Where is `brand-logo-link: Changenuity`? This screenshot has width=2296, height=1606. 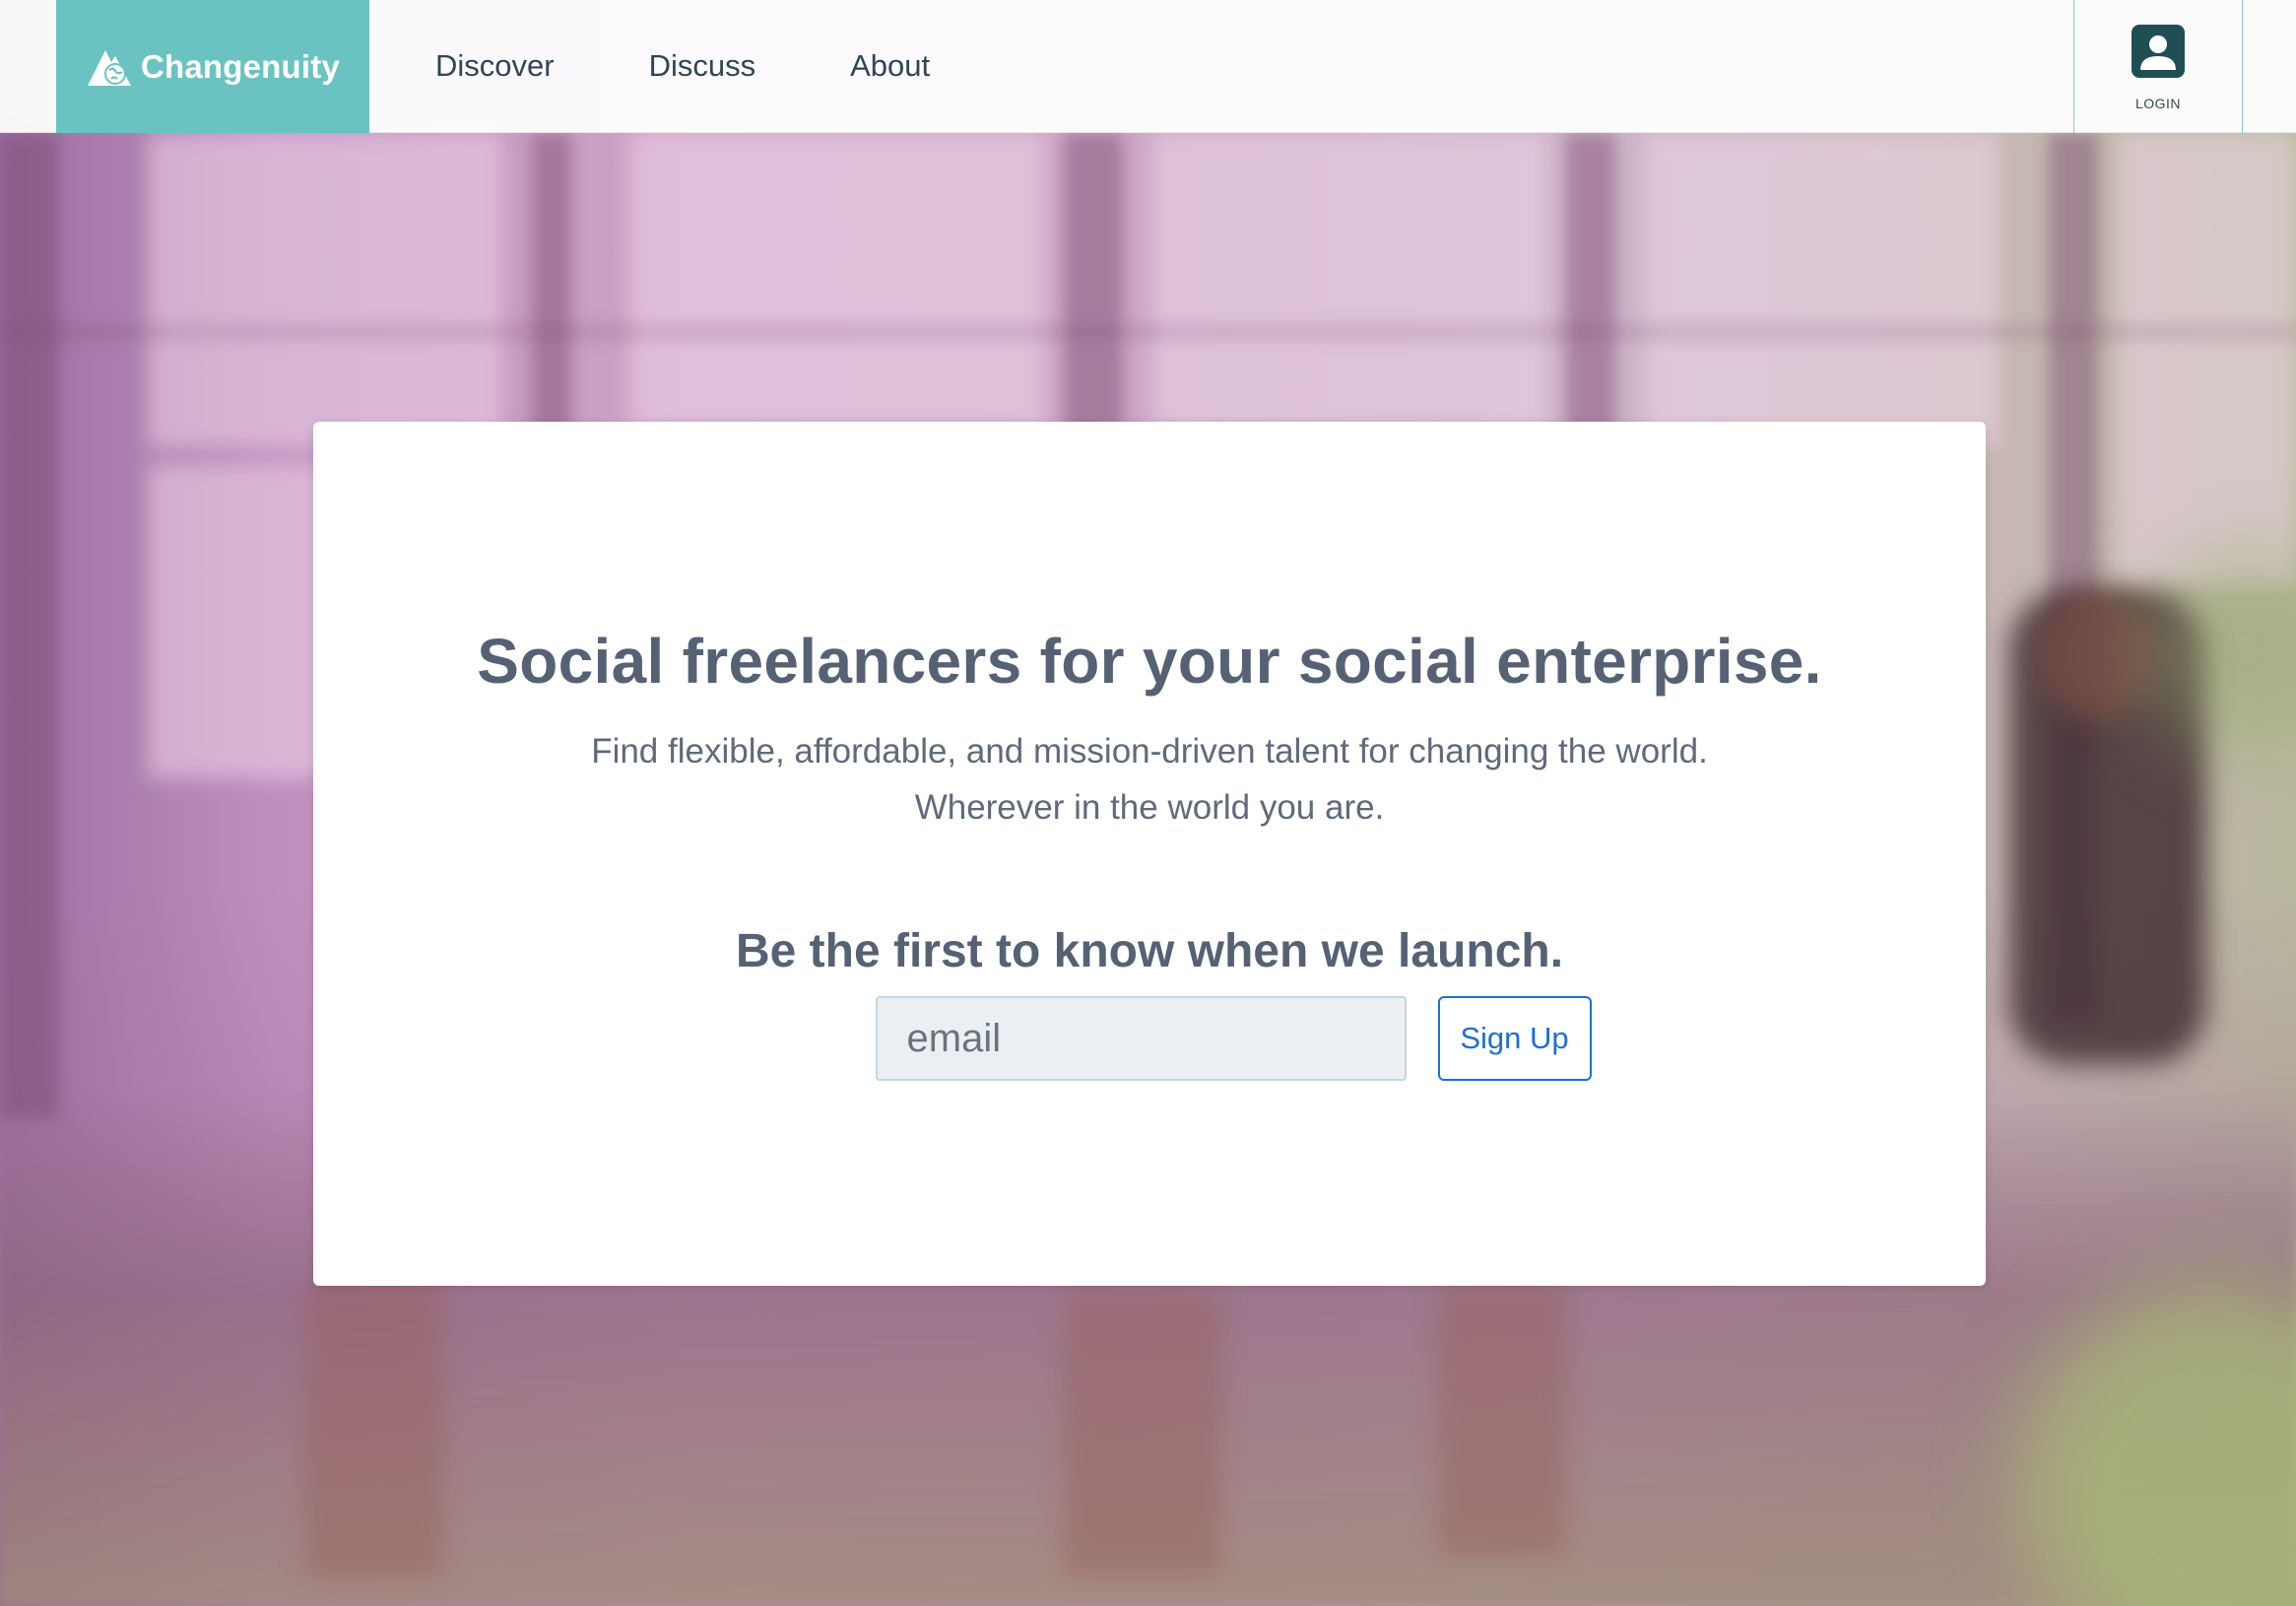
brand-logo-link: Changenuity is located at coordinates (212, 66).